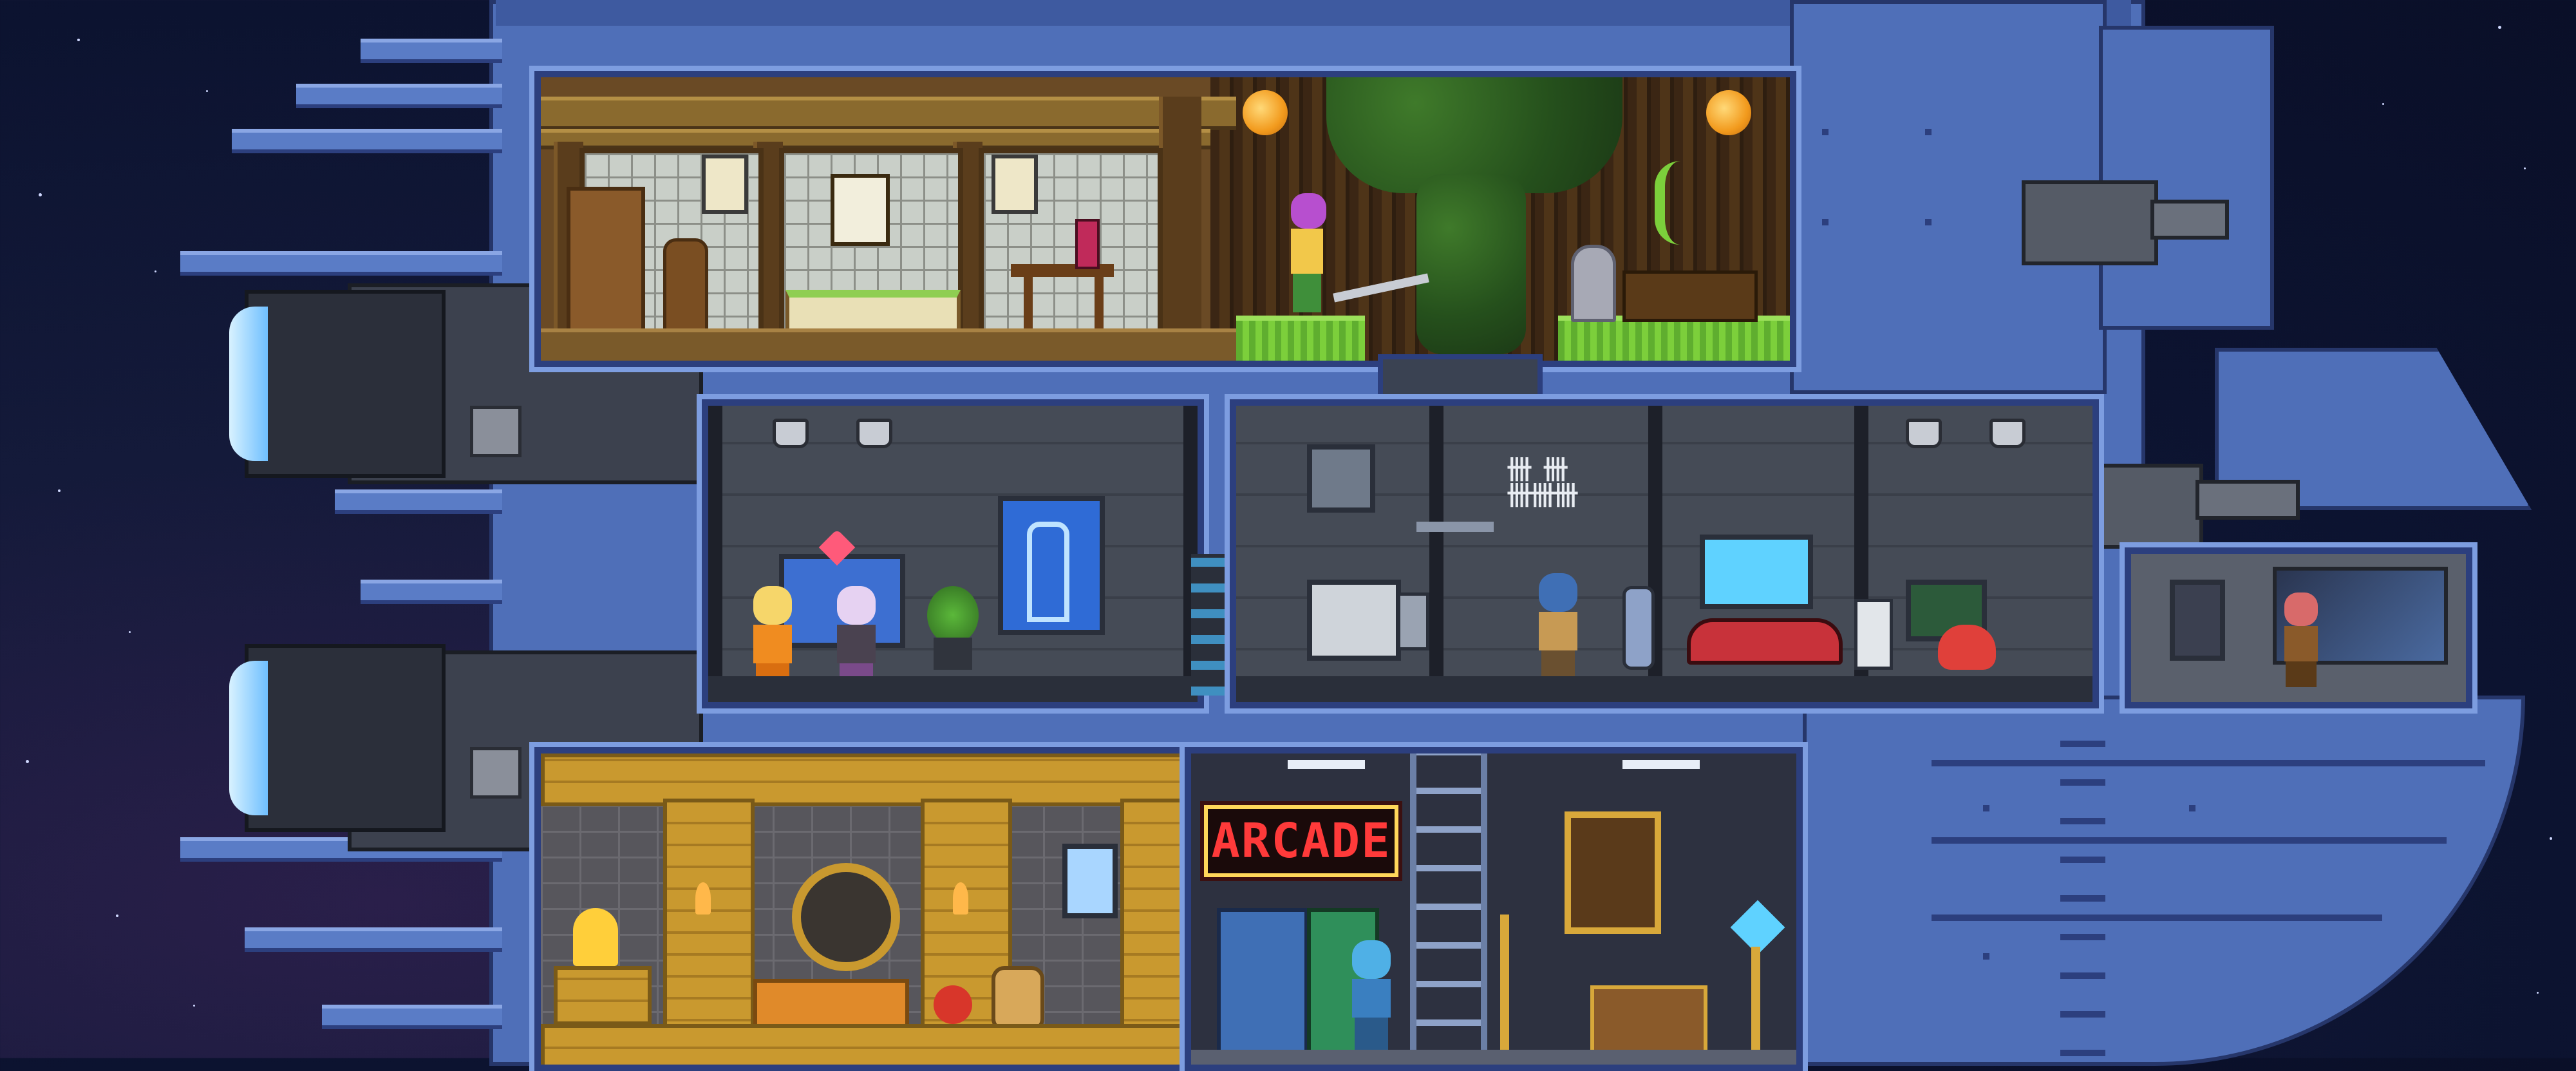  I want to click on teleporter-icon, so click(1341, 478).